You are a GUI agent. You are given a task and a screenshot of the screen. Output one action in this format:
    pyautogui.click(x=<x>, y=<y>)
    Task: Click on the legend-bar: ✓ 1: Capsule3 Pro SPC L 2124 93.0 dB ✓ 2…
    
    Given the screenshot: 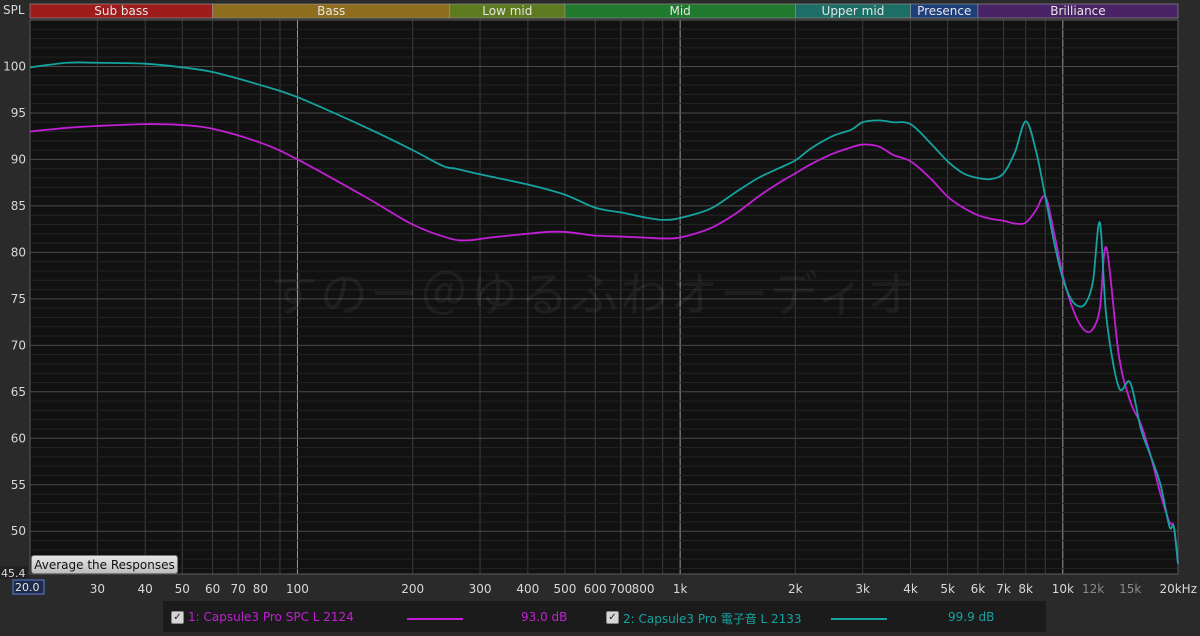 What is the action you would take?
    pyautogui.click(x=604, y=616)
    